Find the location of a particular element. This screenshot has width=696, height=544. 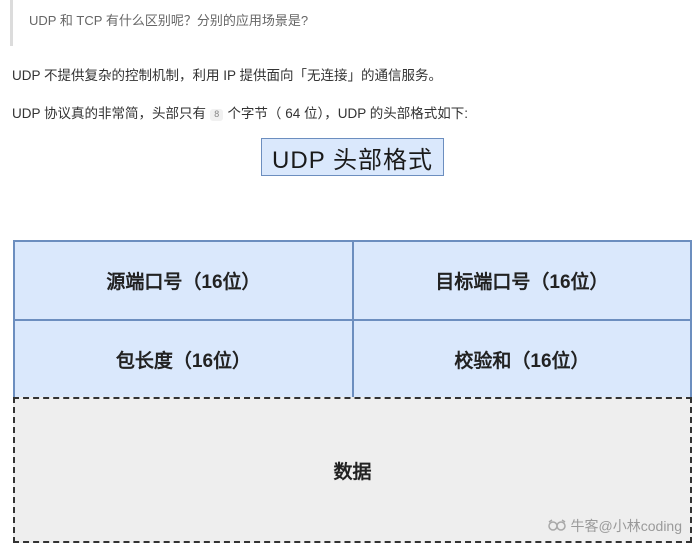

quote-text: UDP 和 TCP 有什么区别呢？分别的应用场景是? is located at coordinates (169, 20).